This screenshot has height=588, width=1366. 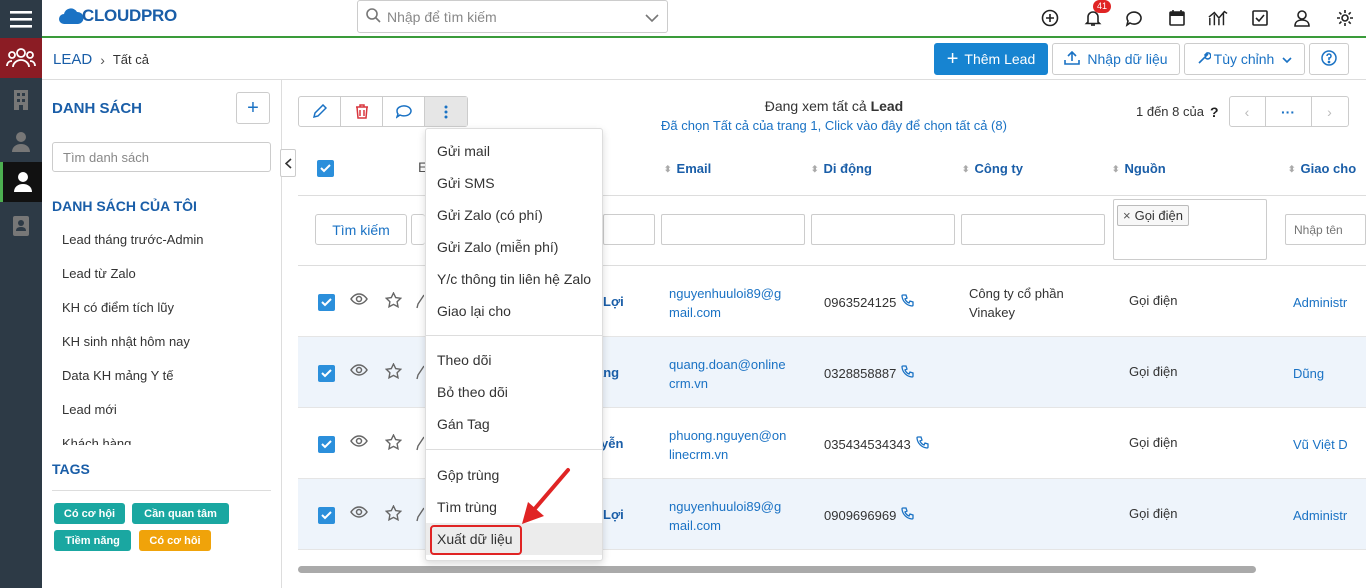 I want to click on lead-phone: 0328858887, so click(x=869, y=373).